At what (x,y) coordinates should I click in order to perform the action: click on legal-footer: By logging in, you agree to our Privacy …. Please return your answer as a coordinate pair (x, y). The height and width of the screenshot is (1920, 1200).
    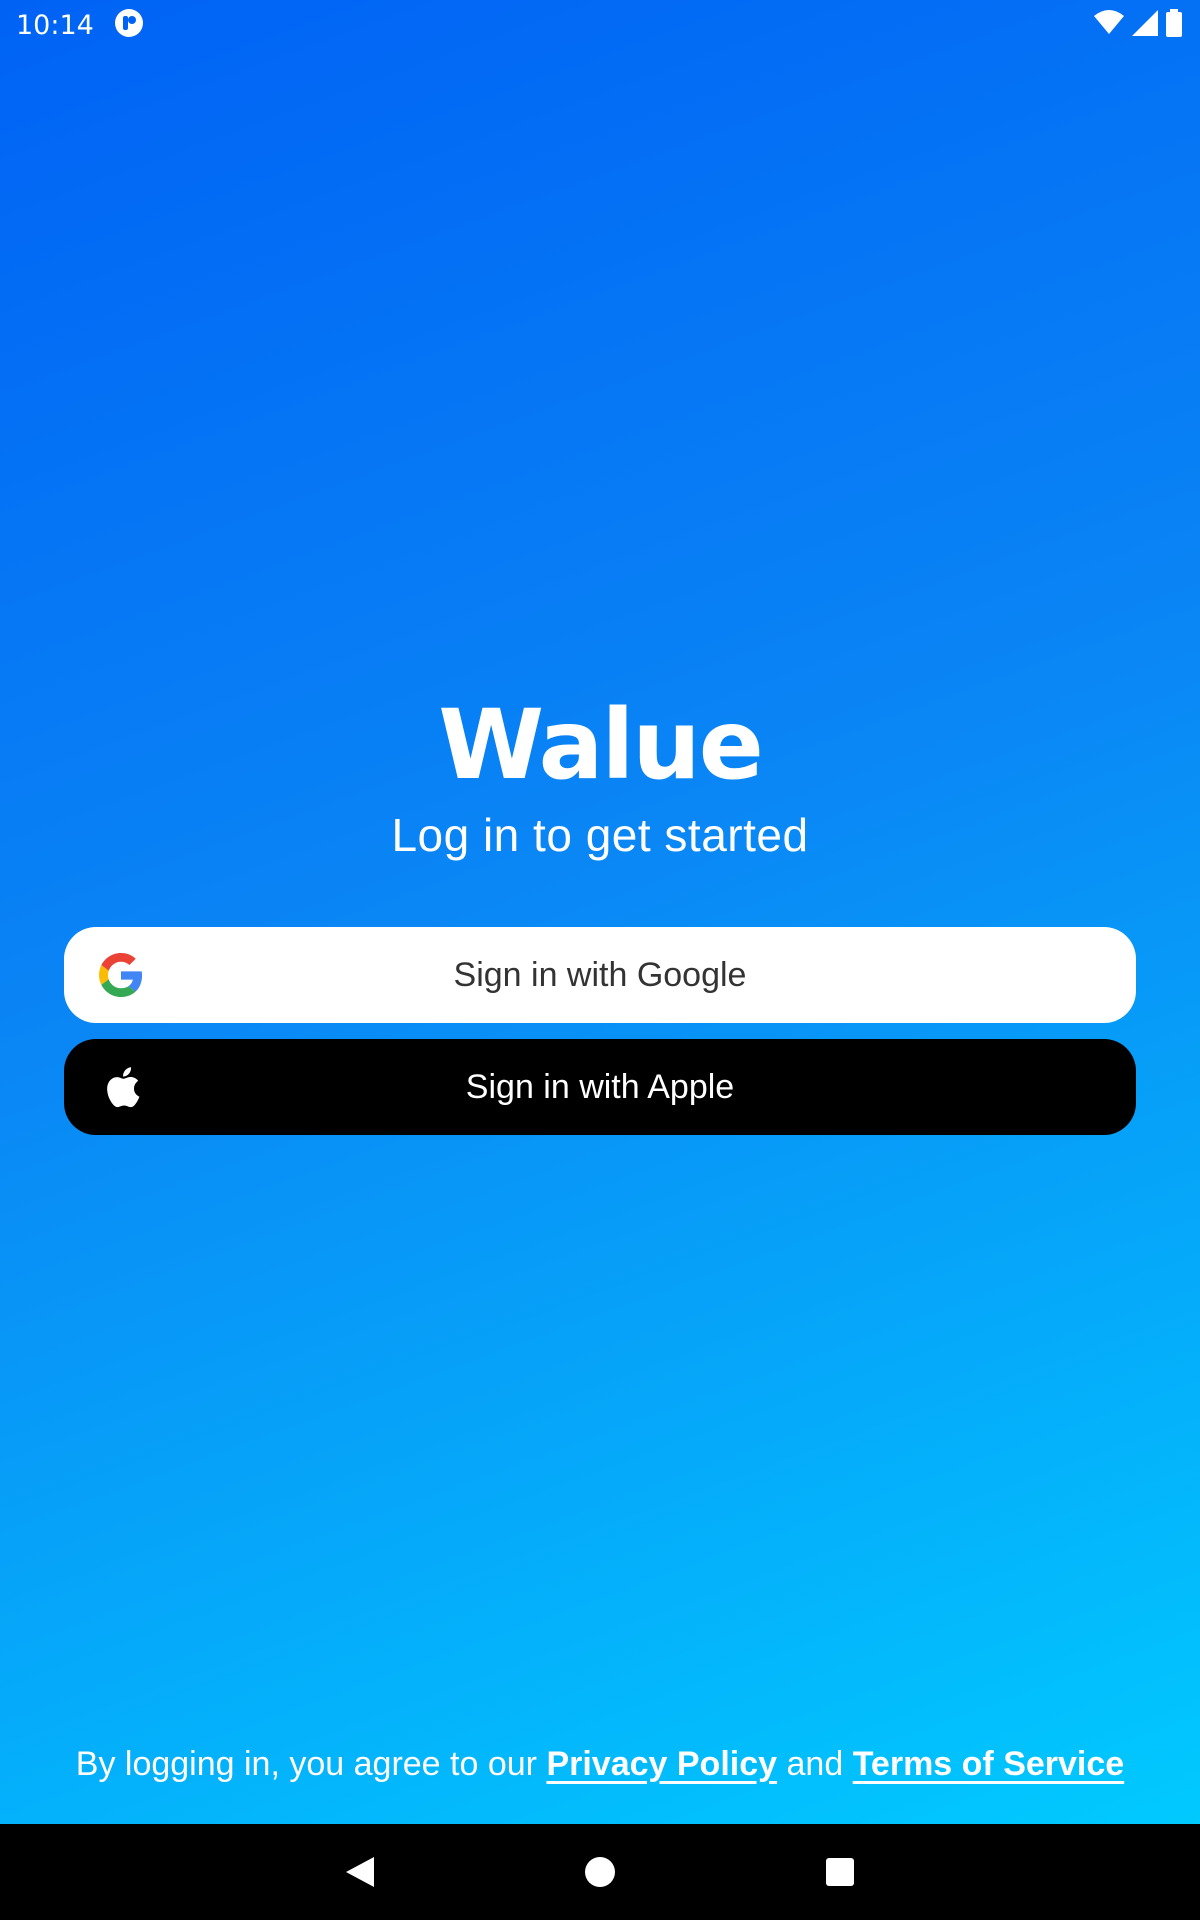
    Looking at the image, I should click on (600, 1764).